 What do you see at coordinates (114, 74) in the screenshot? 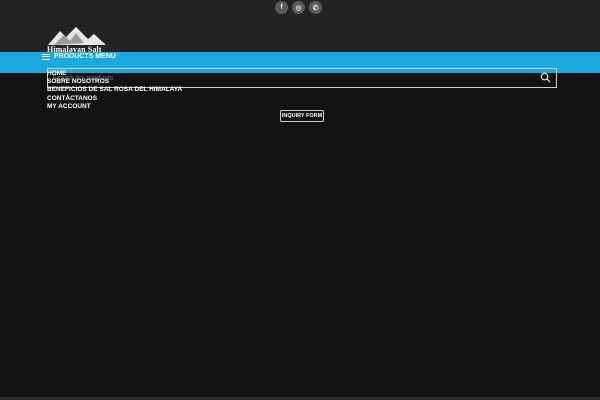
I see `nav-item-home: HOME` at bounding box center [114, 74].